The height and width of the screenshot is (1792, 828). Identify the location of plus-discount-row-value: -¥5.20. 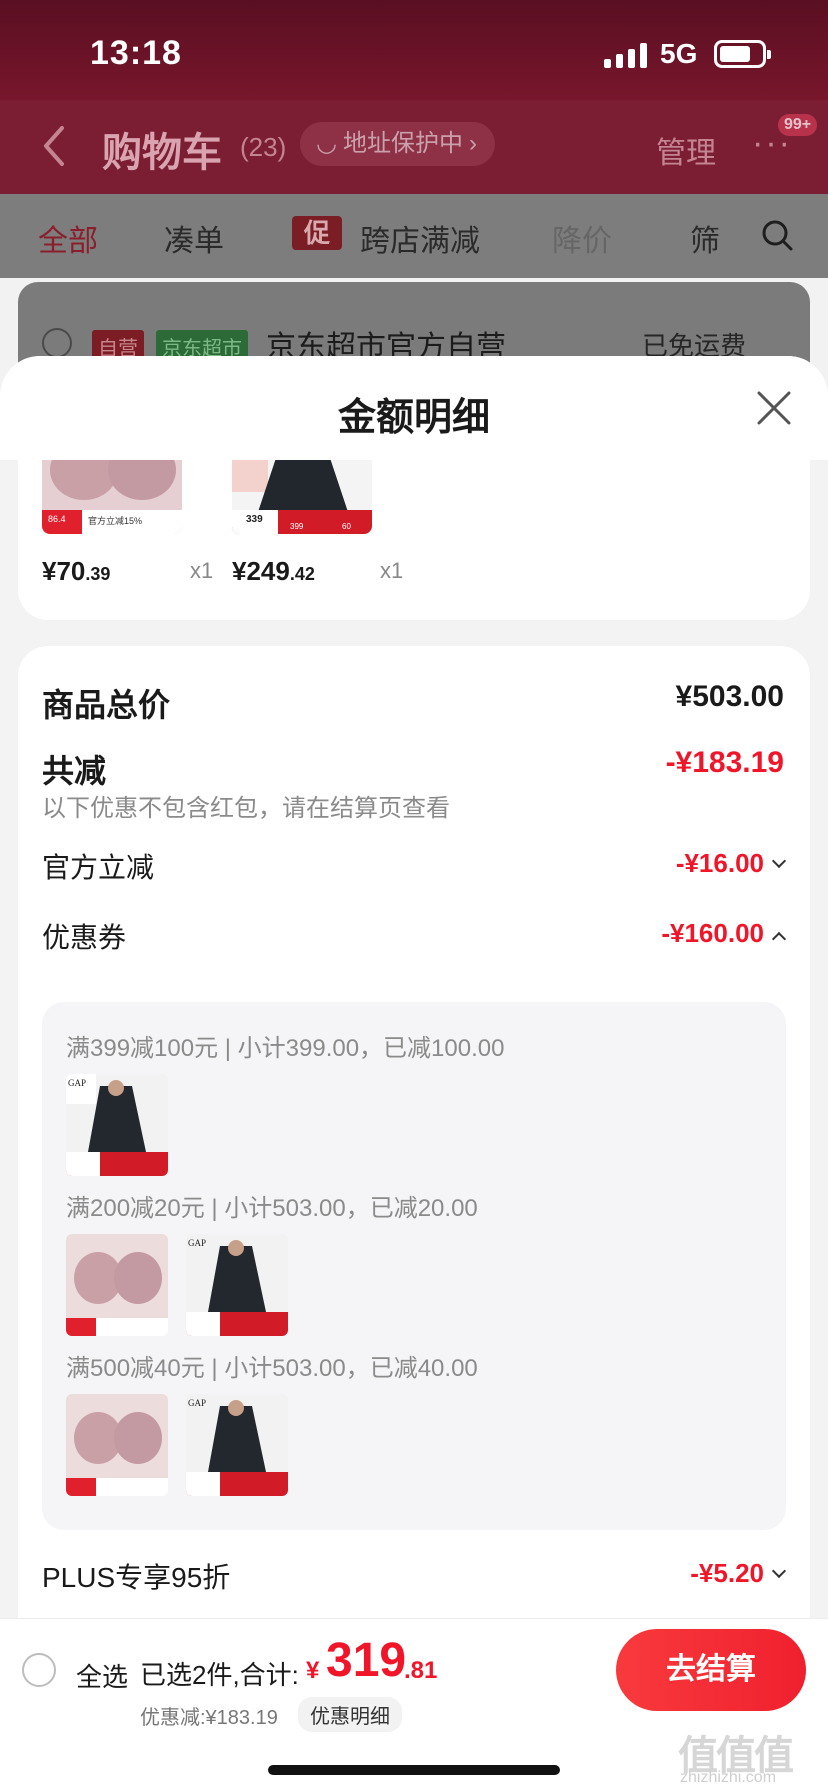
(738, 1573).